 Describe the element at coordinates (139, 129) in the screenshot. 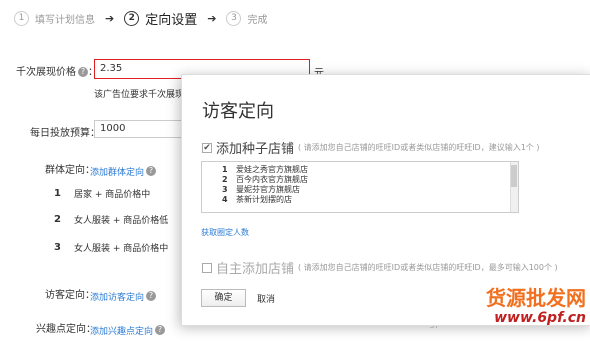

I see `budget-input: 1000` at that location.